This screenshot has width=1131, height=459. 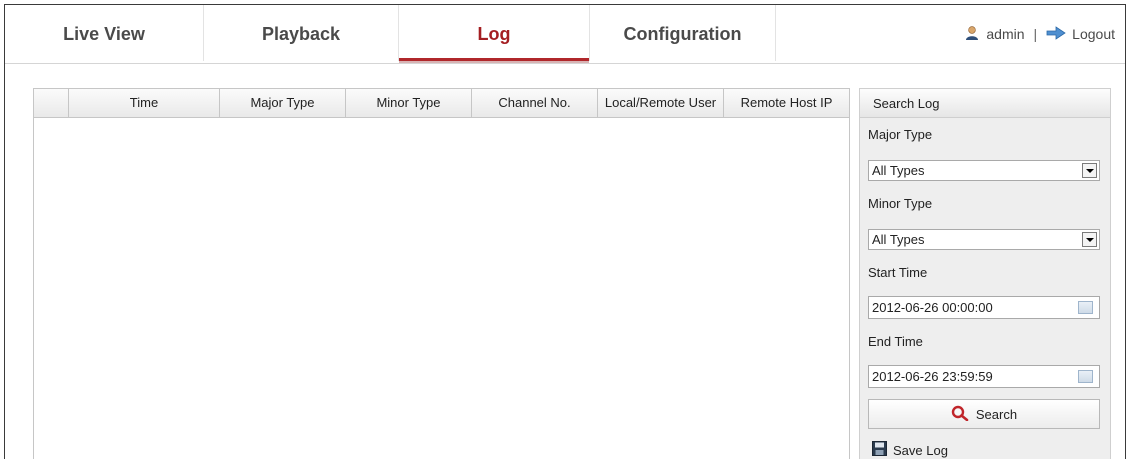 I want to click on tab-divider, so click(x=775, y=33).